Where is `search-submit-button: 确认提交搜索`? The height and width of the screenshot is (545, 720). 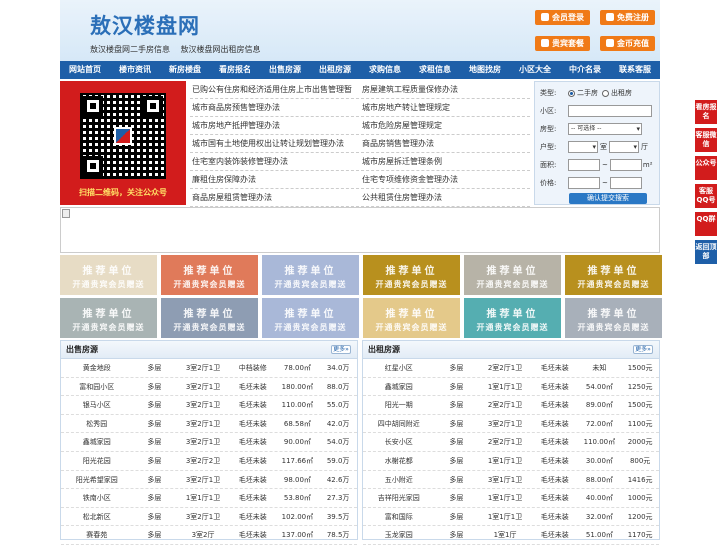
search-submit-button: 确认提交搜索 is located at coordinates (608, 198).